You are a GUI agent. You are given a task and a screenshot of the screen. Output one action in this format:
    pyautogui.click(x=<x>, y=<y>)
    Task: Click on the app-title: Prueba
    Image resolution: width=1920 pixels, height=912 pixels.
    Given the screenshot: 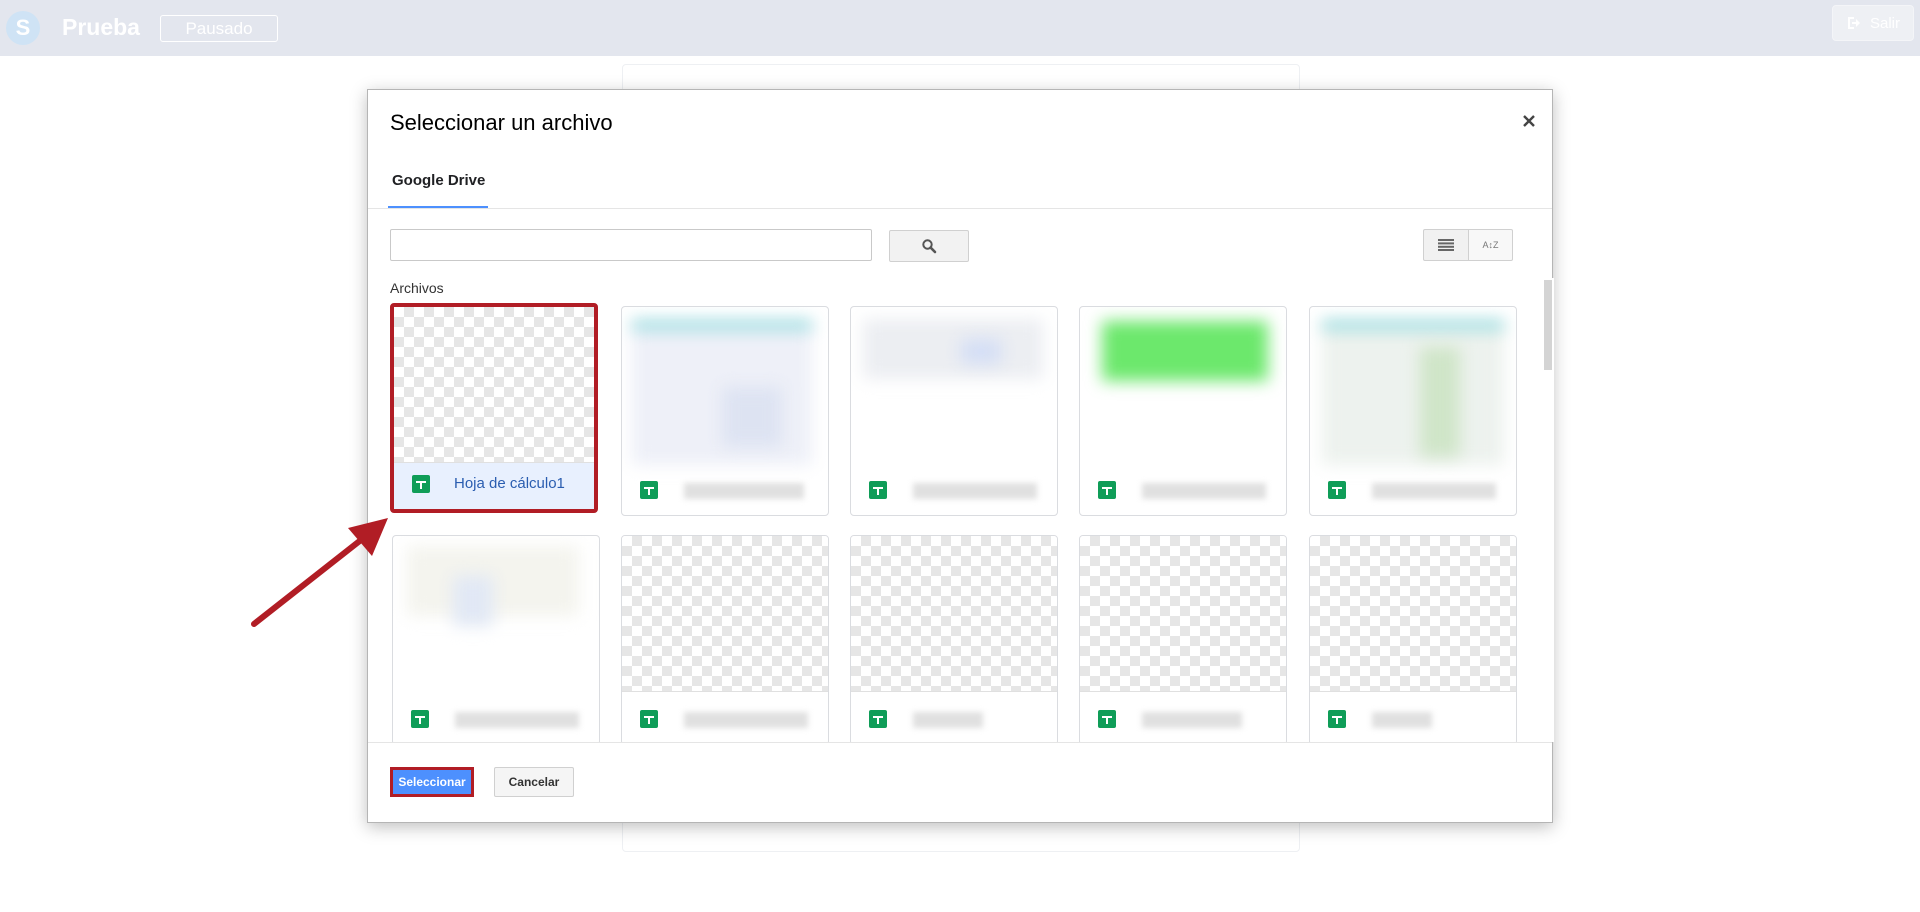 What is the action you would take?
    pyautogui.click(x=101, y=27)
    